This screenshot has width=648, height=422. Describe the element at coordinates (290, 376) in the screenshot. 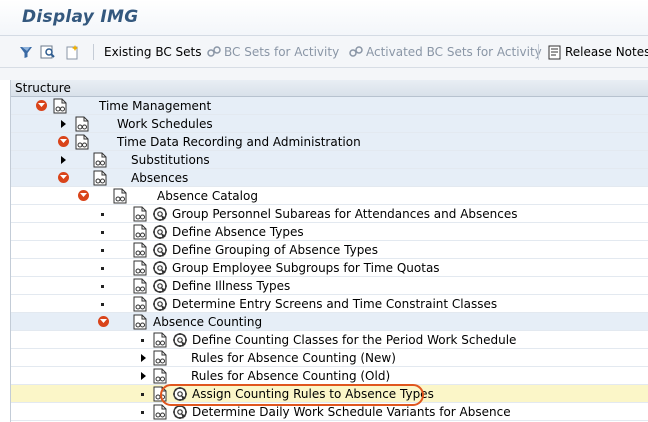

I see `tree-node-label: Rules for Absence Counting (Old)` at that location.